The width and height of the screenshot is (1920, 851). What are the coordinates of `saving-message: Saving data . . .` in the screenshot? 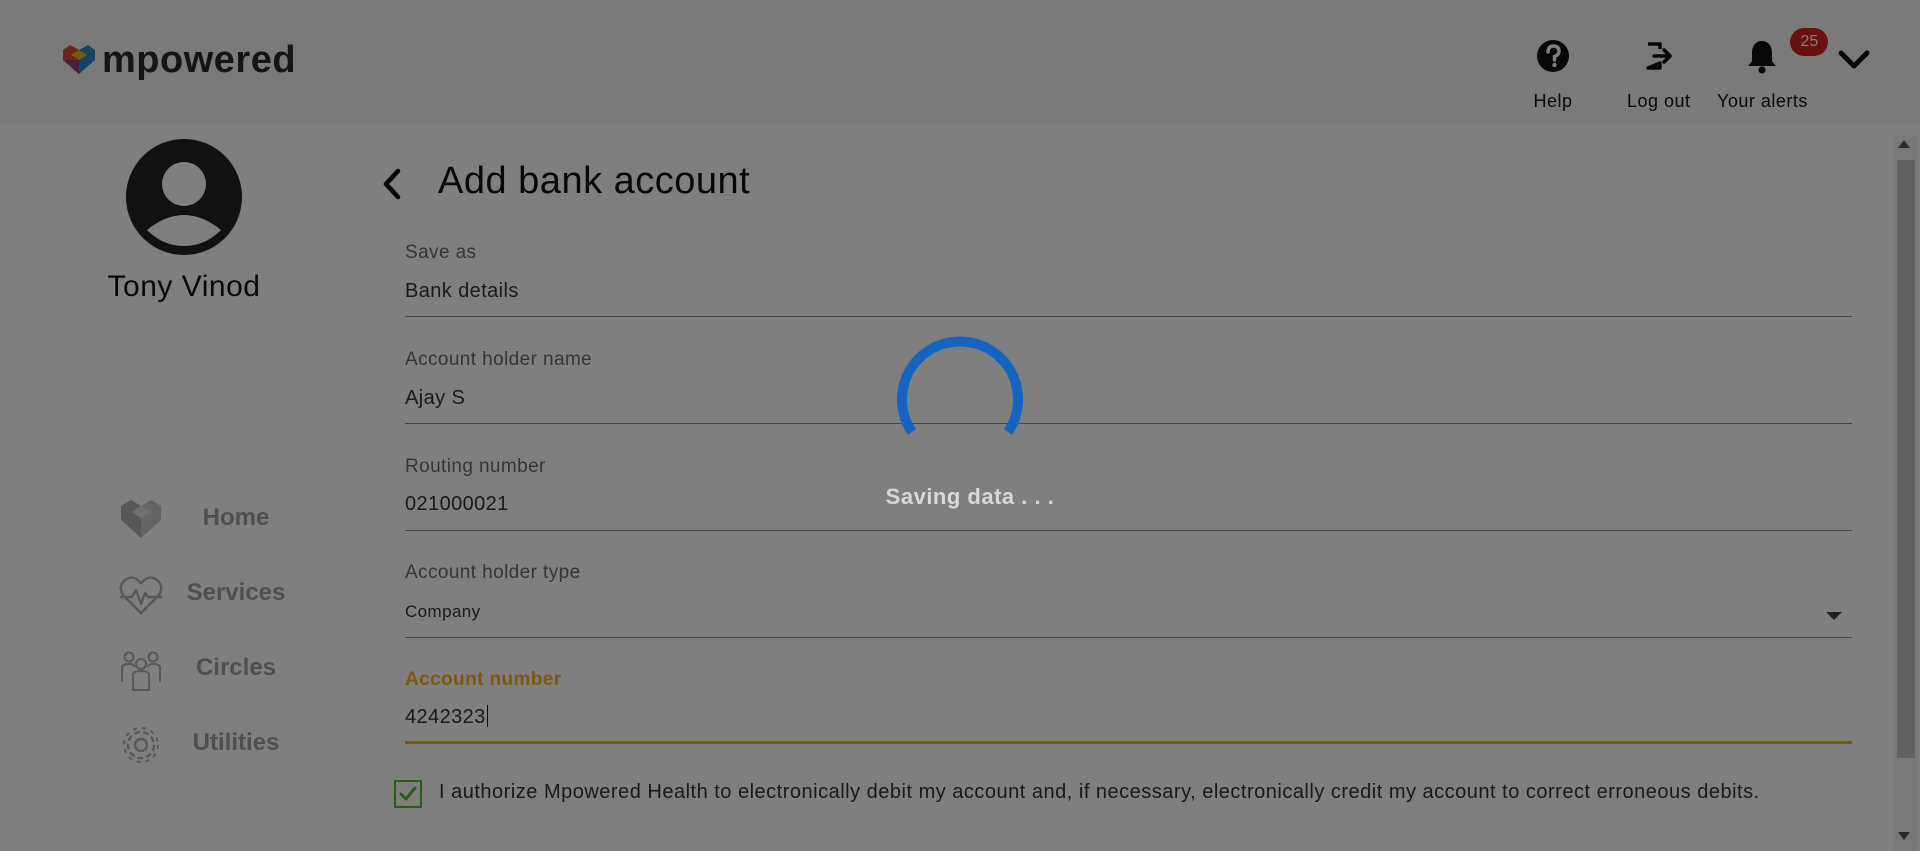 It's located at (970, 496).